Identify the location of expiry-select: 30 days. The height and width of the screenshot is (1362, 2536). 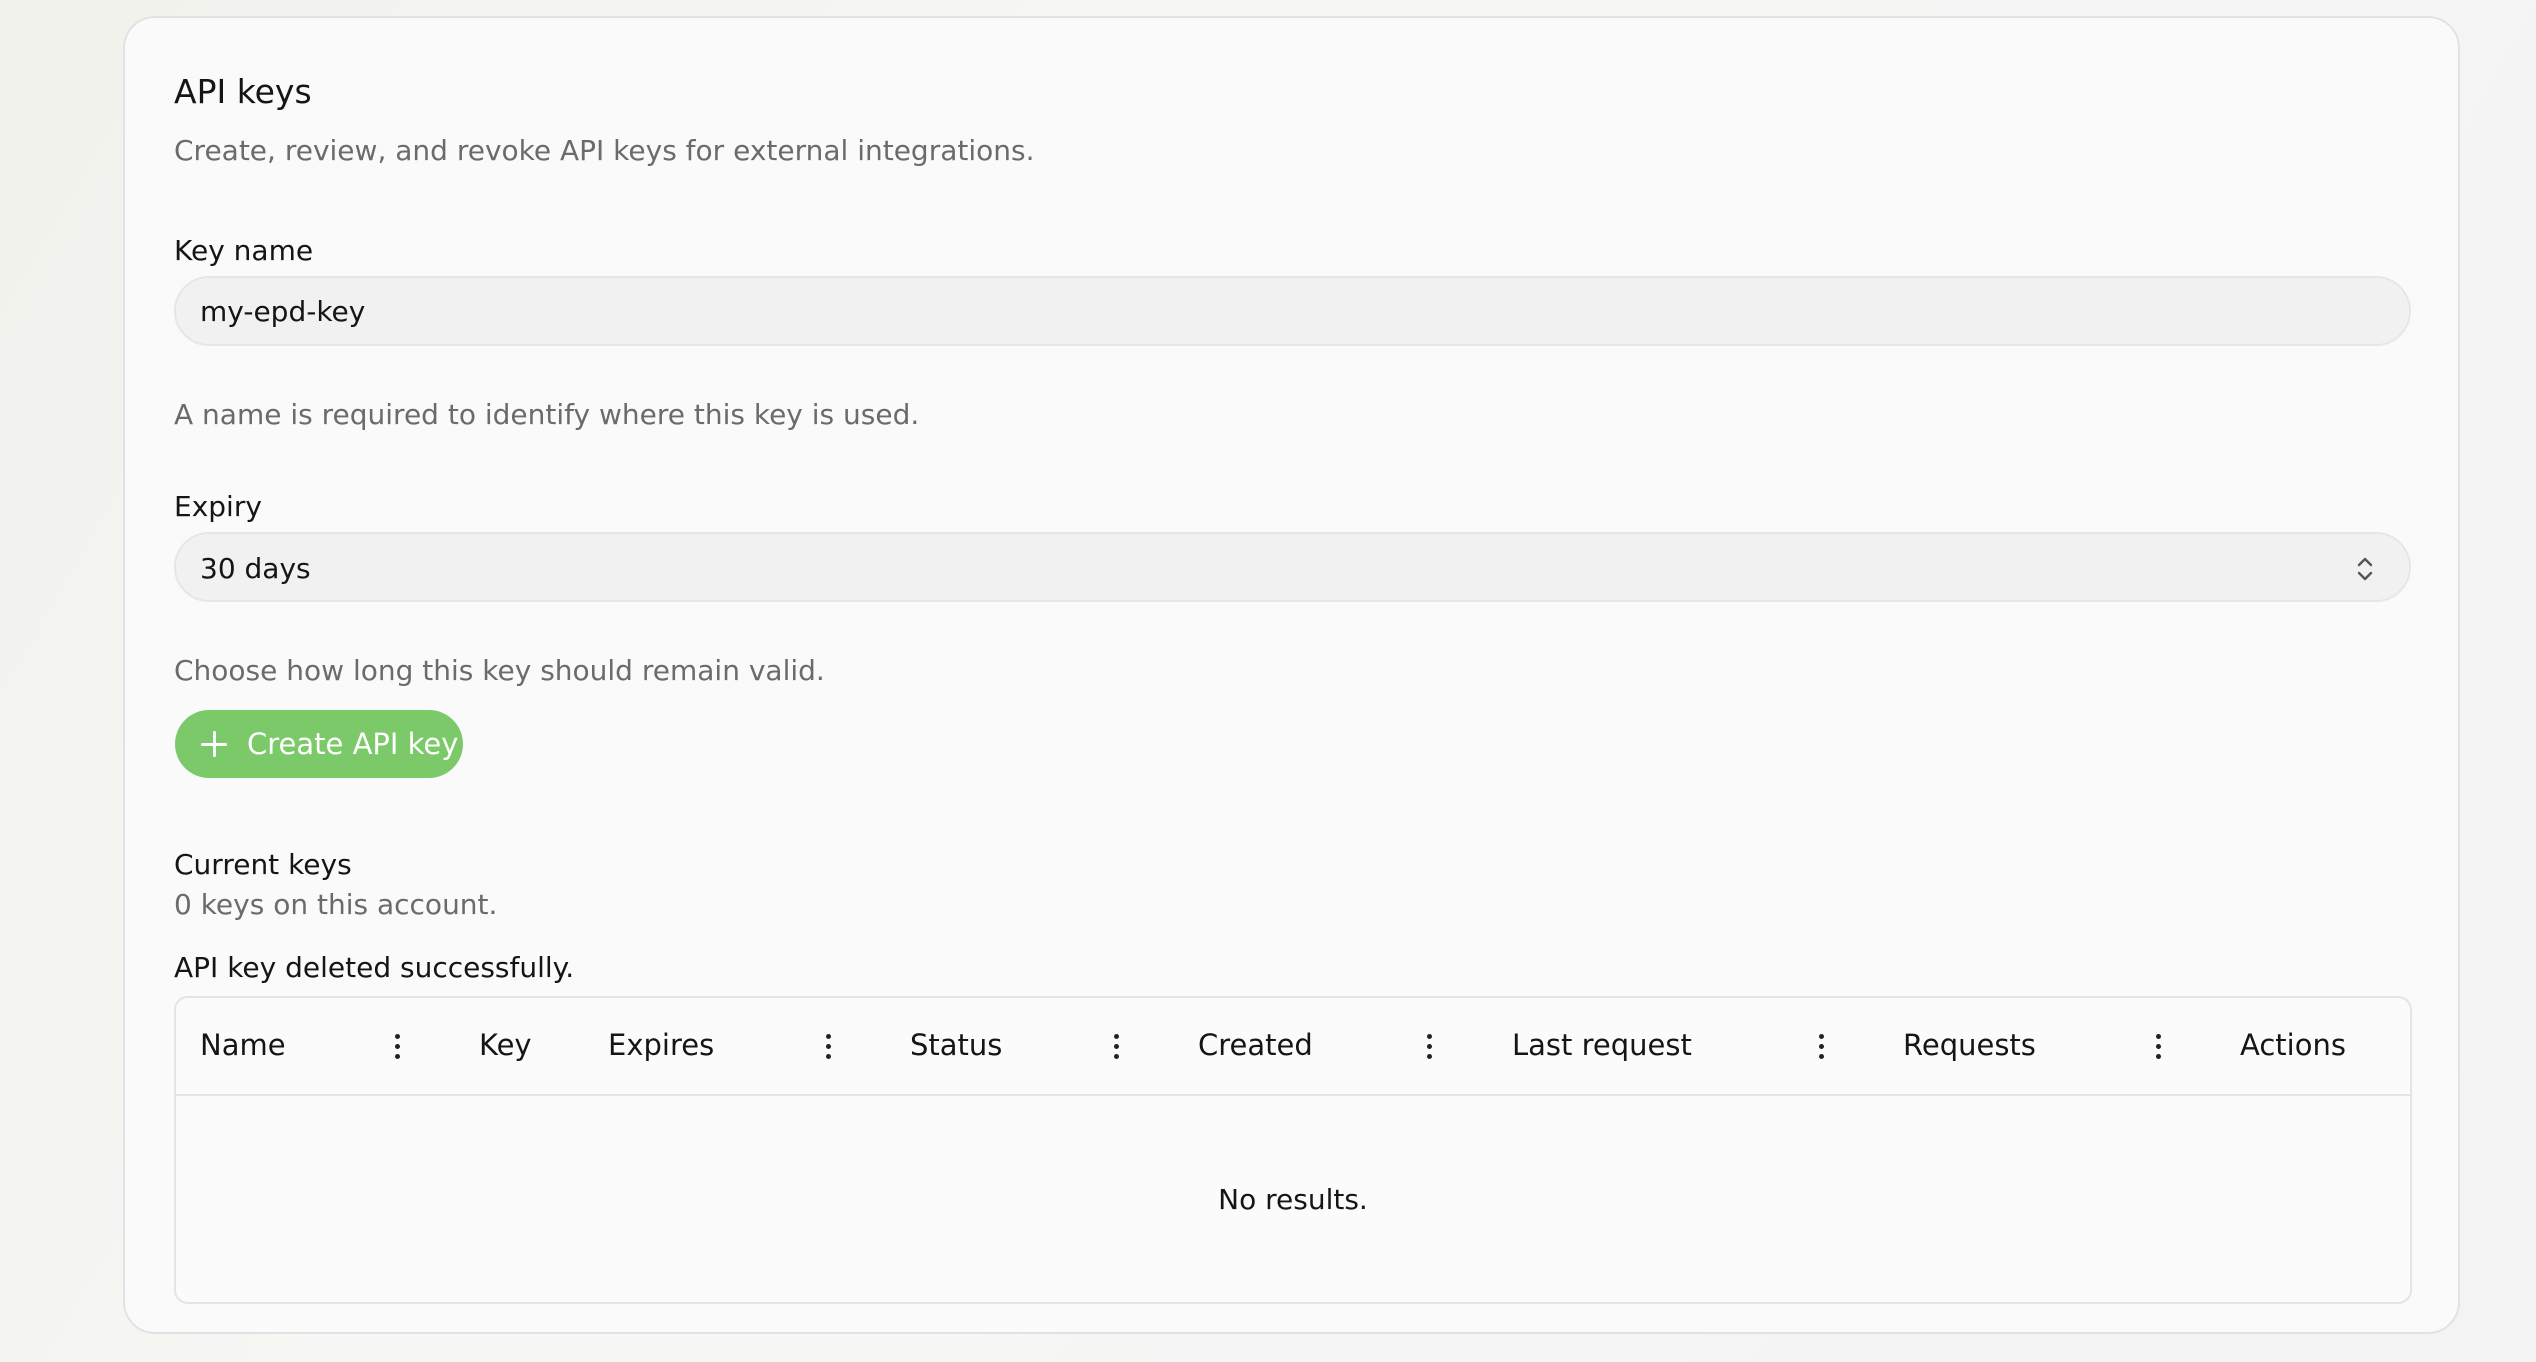
(1292, 567).